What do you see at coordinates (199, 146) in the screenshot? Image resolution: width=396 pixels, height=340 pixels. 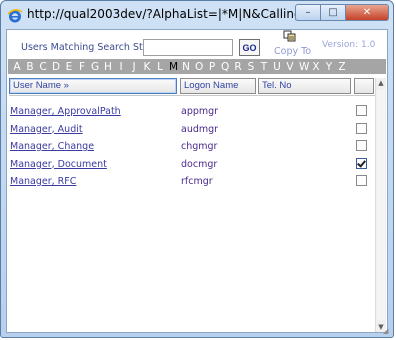 I see `logon-name: chgmgr` at bounding box center [199, 146].